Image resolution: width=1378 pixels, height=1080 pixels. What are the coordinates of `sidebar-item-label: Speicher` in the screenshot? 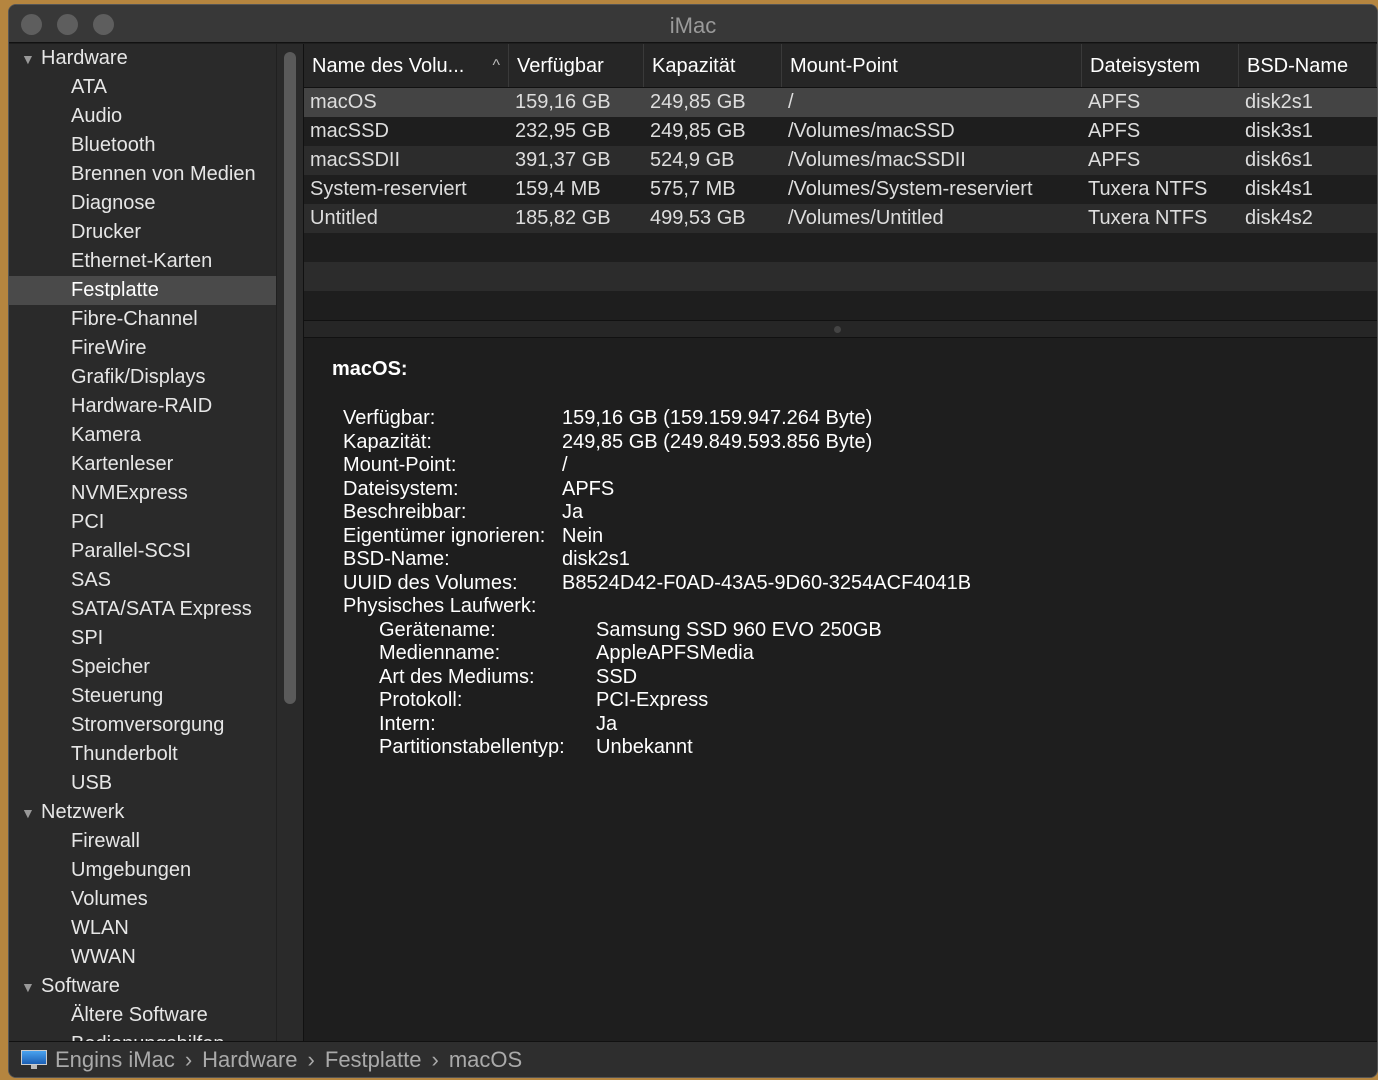 It's located at (110, 667).